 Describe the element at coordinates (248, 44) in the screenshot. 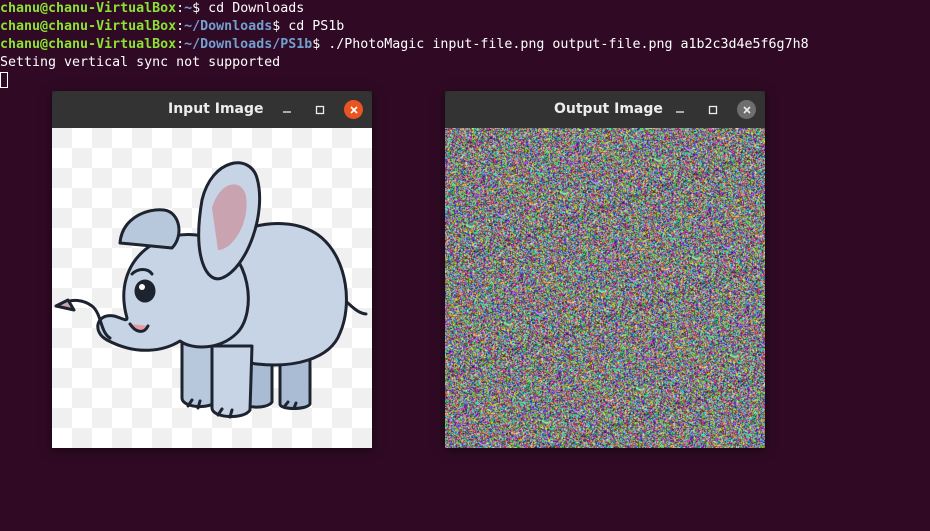

I see `prompt-path: ~/Downloads/PS1b` at that location.